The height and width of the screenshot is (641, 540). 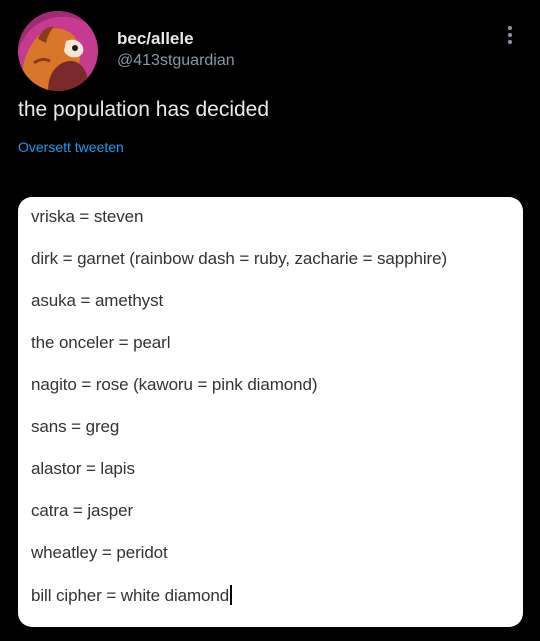 What do you see at coordinates (82, 510) in the screenshot?
I see `media-line: catra = jasper` at bounding box center [82, 510].